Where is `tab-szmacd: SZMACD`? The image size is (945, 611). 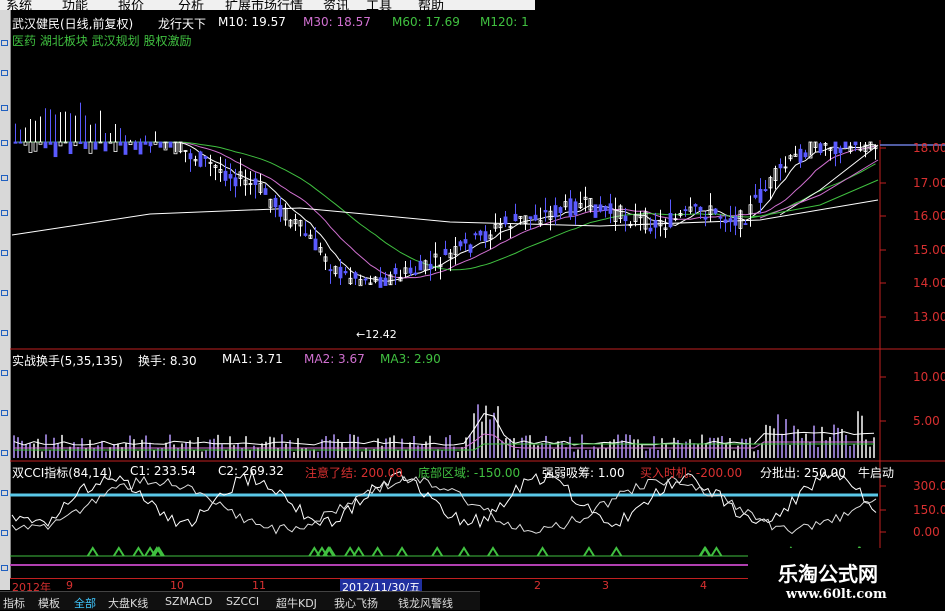 tab-szmacd: SZMACD is located at coordinates (189, 601).